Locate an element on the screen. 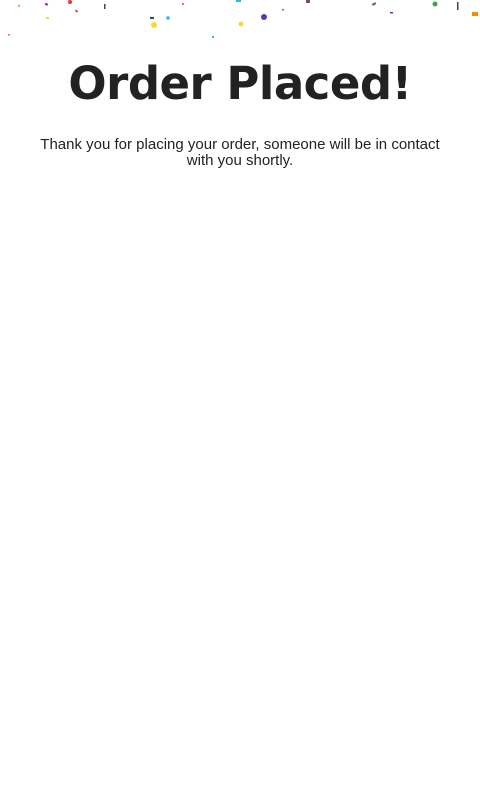  confetti-decoration is located at coordinates (243, 19).